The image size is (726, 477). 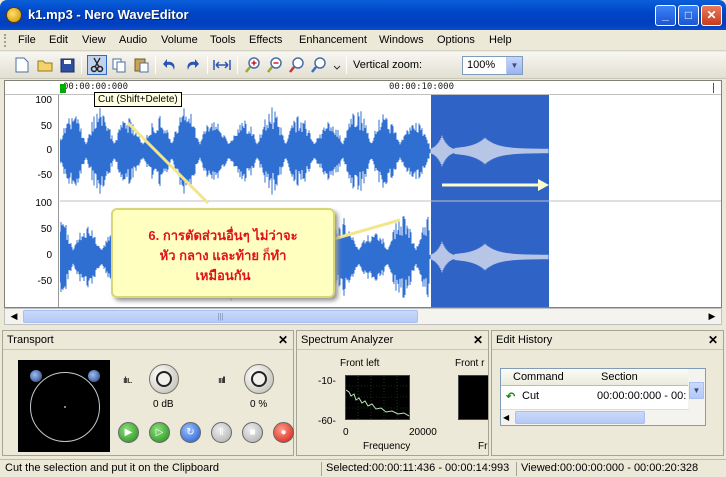 I want to click on minimize-button: _, so click(x=665, y=15).